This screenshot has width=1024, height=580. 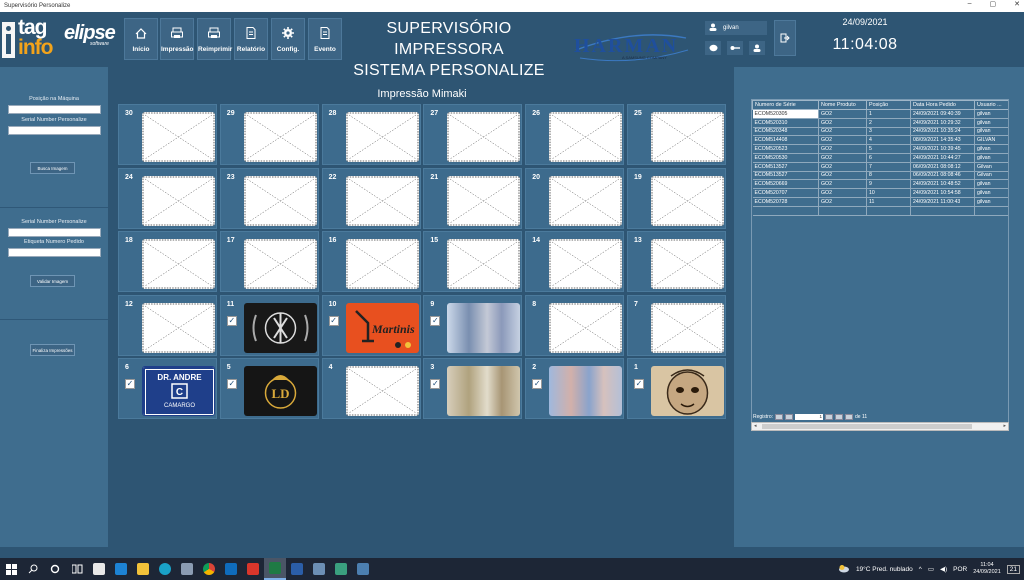 What do you see at coordinates (143, 569) in the screenshot?
I see `explorer-icon` at bounding box center [143, 569].